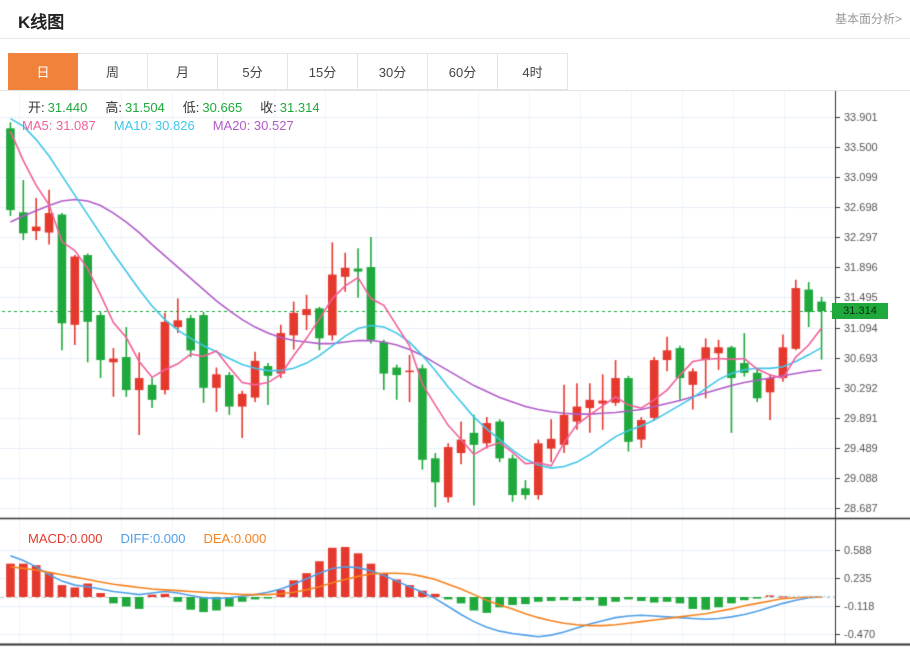 This screenshot has width=910, height=647. I want to click on period-tab-8: 4时, so click(533, 71).